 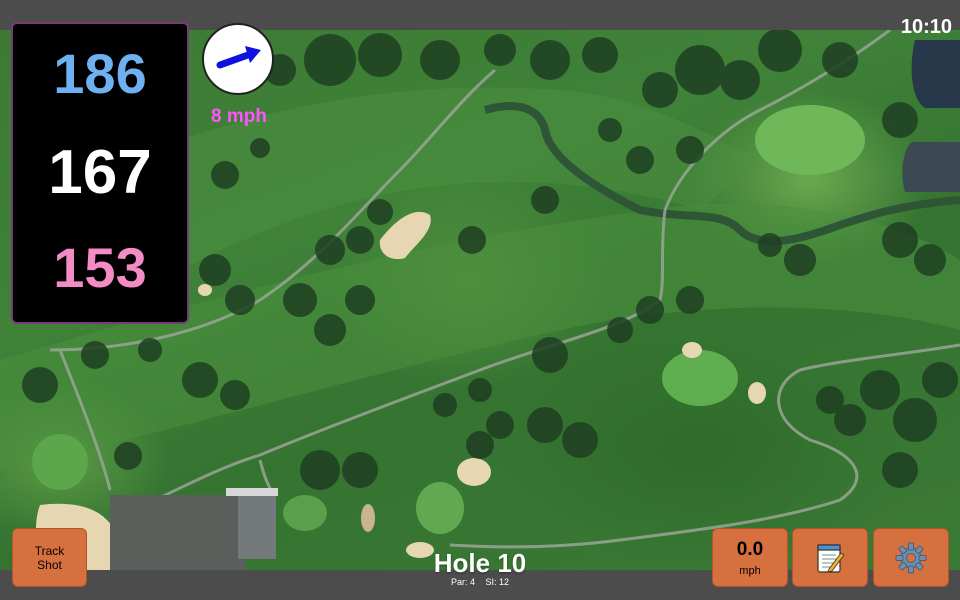 I want to click on settings-button, so click(x=911, y=557).